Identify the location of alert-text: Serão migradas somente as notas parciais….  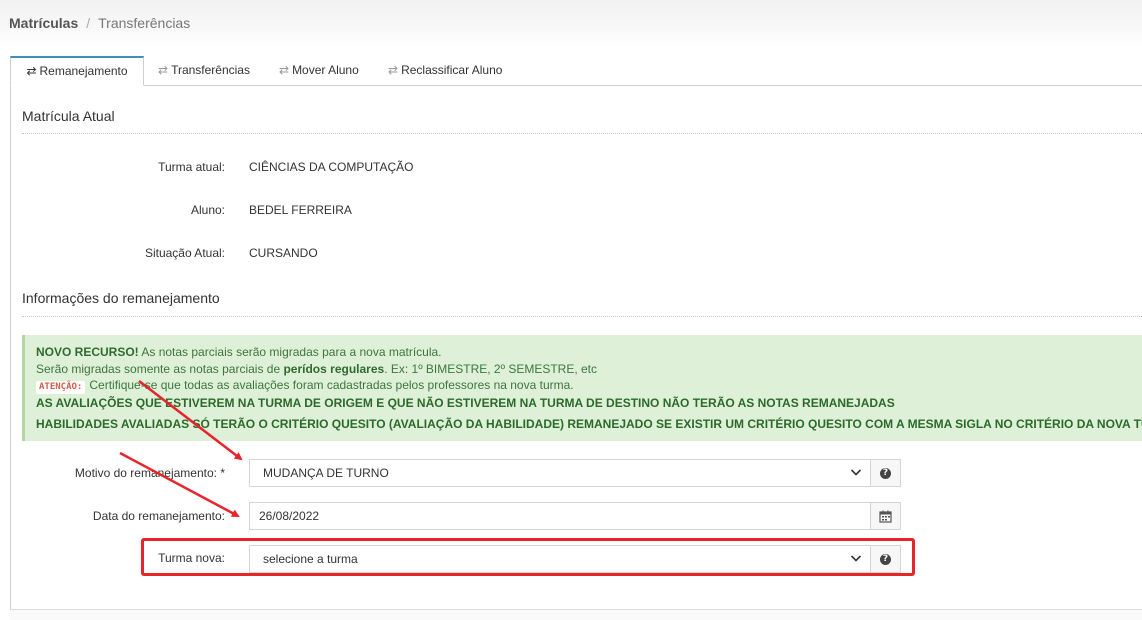
(160, 368).